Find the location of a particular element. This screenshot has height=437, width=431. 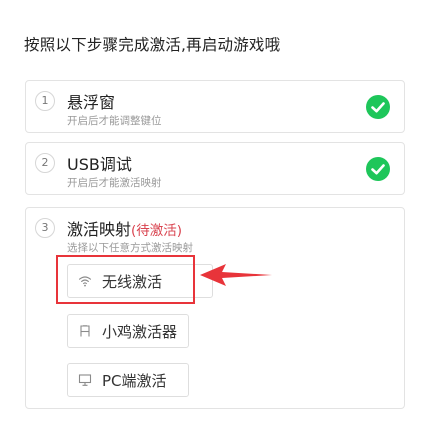

step-description: 开启后才能激活映射 is located at coordinates (114, 183).